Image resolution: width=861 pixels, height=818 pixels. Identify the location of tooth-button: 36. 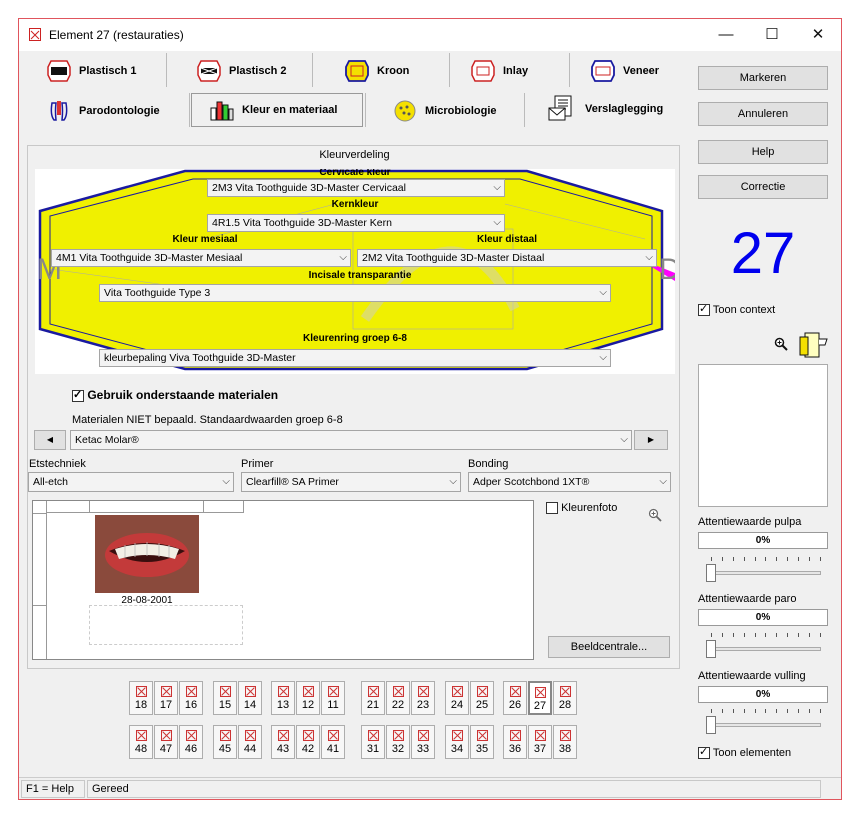
(515, 742).